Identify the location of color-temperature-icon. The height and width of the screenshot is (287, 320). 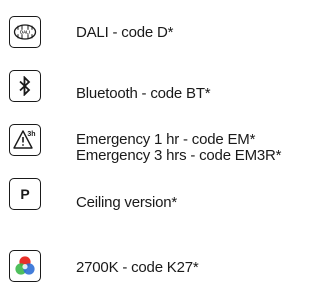
(25, 266).